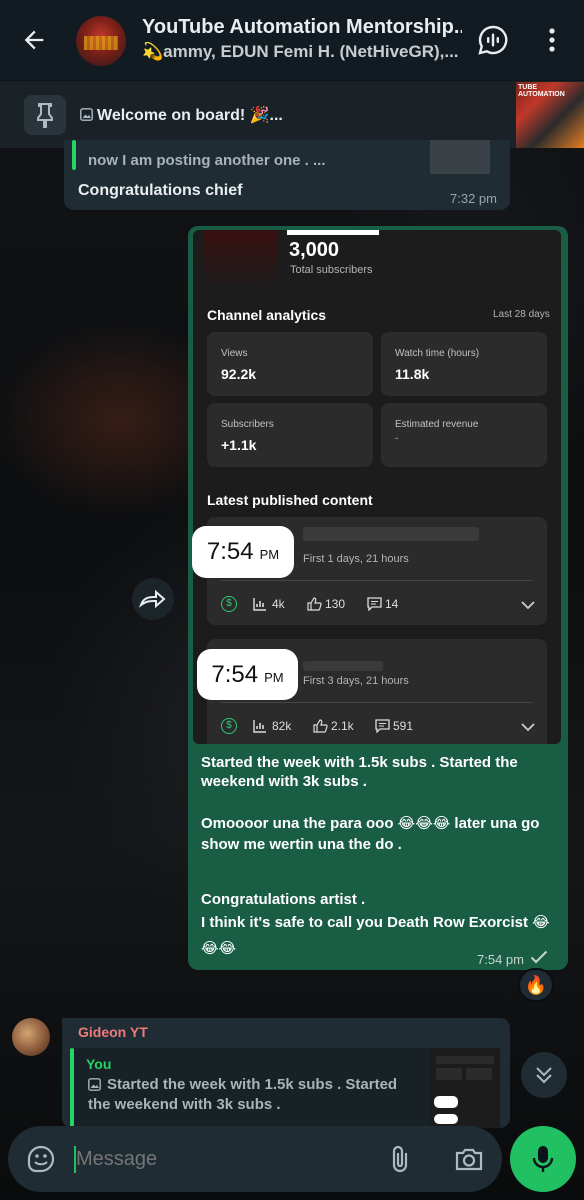 This screenshot has height=1200, width=584. What do you see at coordinates (437, 424) in the screenshot?
I see `revenue-label: Estimated revenue` at bounding box center [437, 424].